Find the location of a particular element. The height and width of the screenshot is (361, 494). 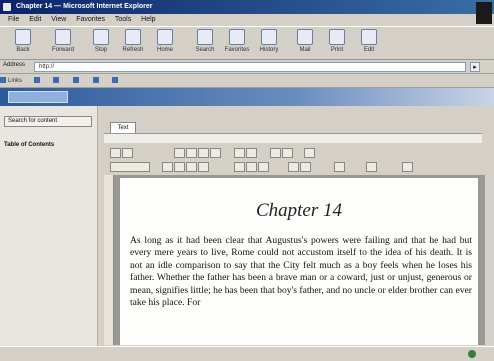

search-button: Search is located at coordinates (205, 41).